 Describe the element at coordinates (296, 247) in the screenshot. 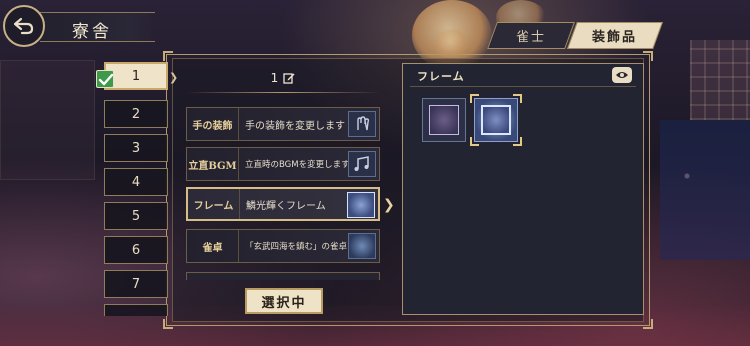

I see `slot-value: 「玄武四海を鎮む」の雀卓` at that location.